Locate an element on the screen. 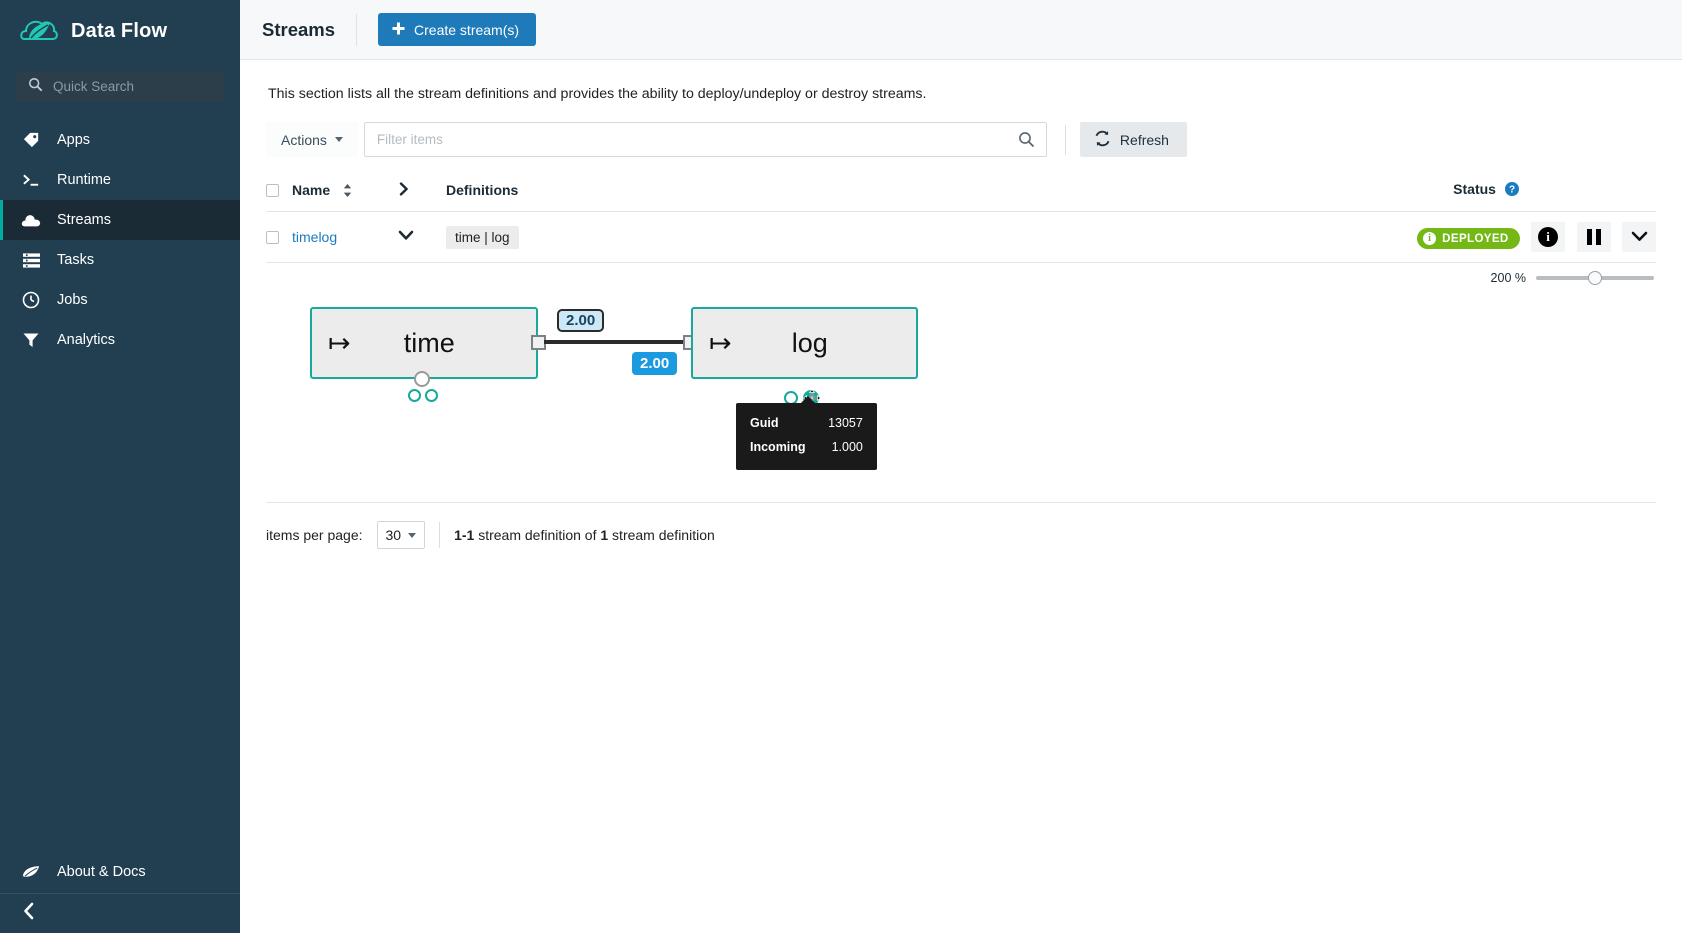 The height and width of the screenshot is (933, 1682). caret-down-icon is located at coordinates (412, 535).